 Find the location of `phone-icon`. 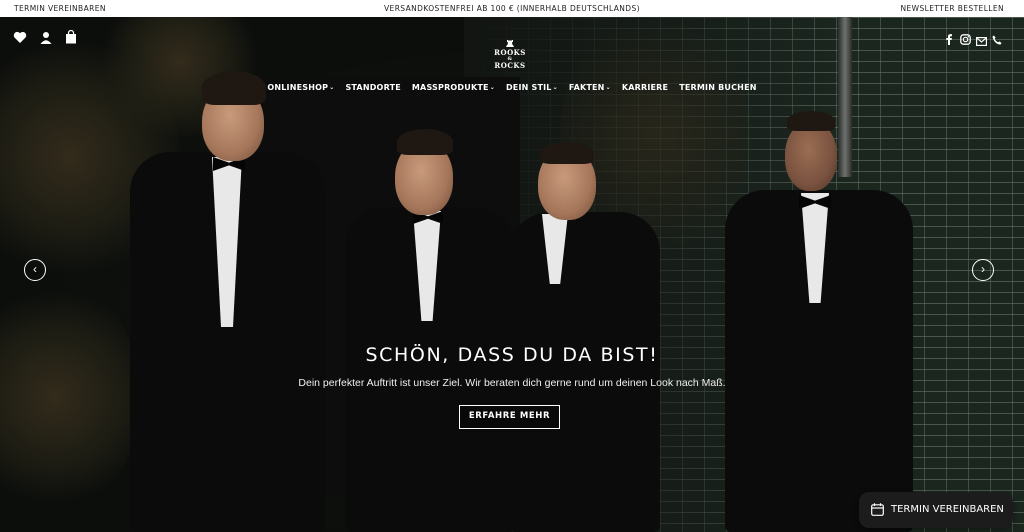

phone-icon is located at coordinates (997, 41).